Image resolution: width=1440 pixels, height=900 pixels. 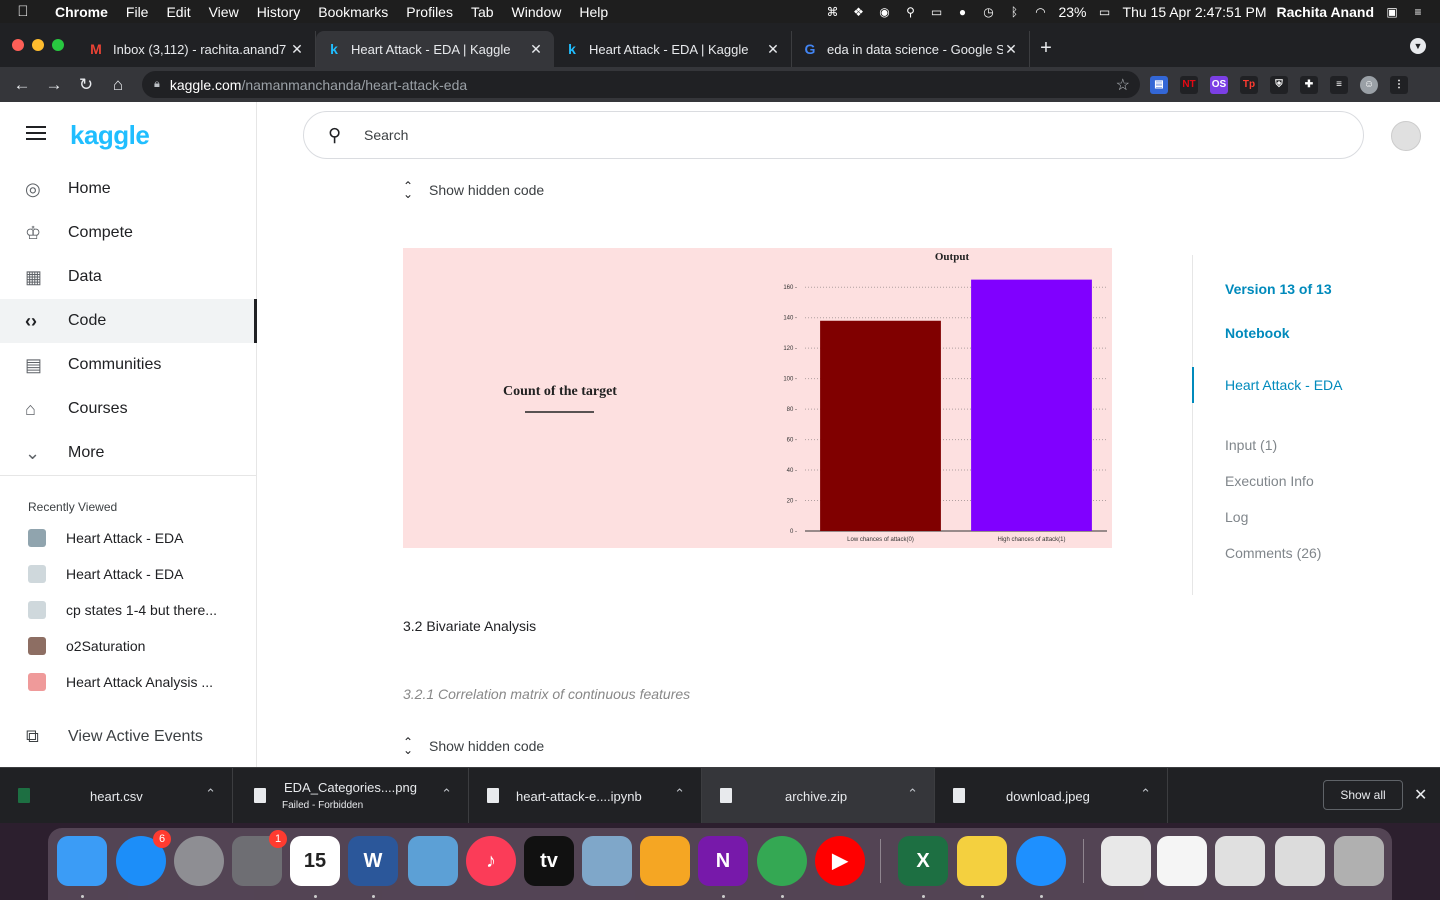 I want to click on status-app-icon: ⌘, so click(x=832, y=12).